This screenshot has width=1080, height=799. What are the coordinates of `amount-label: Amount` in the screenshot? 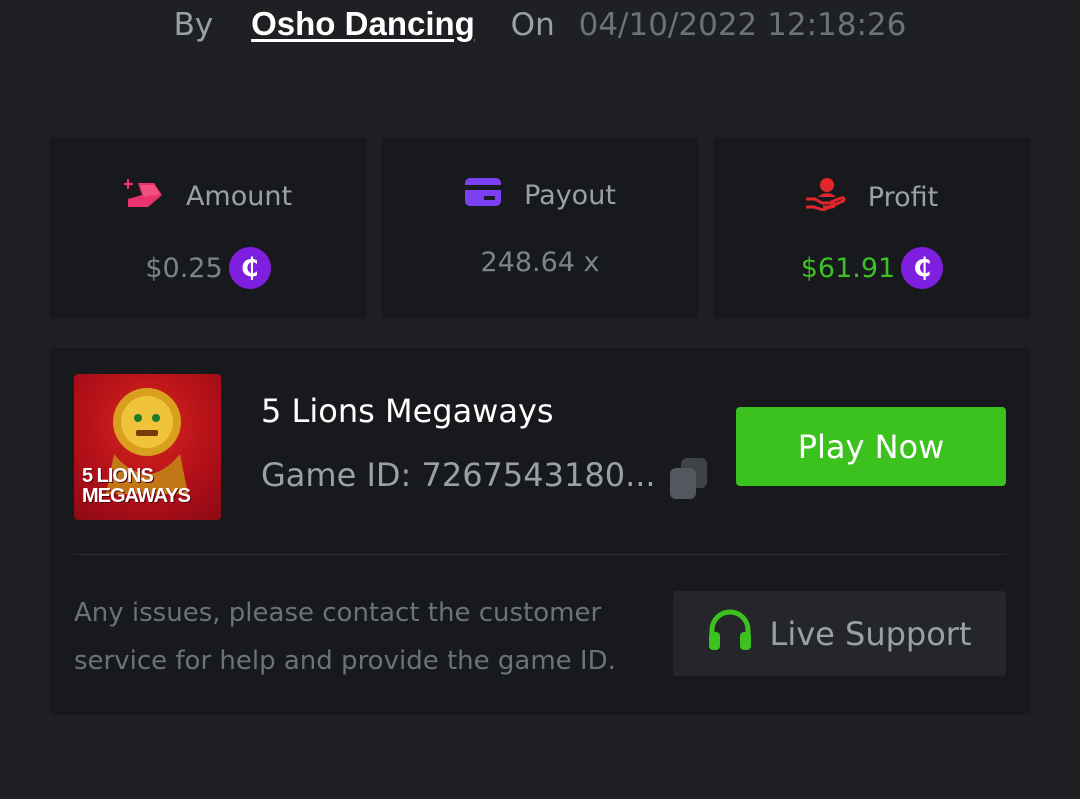 It's located at (239, 196).